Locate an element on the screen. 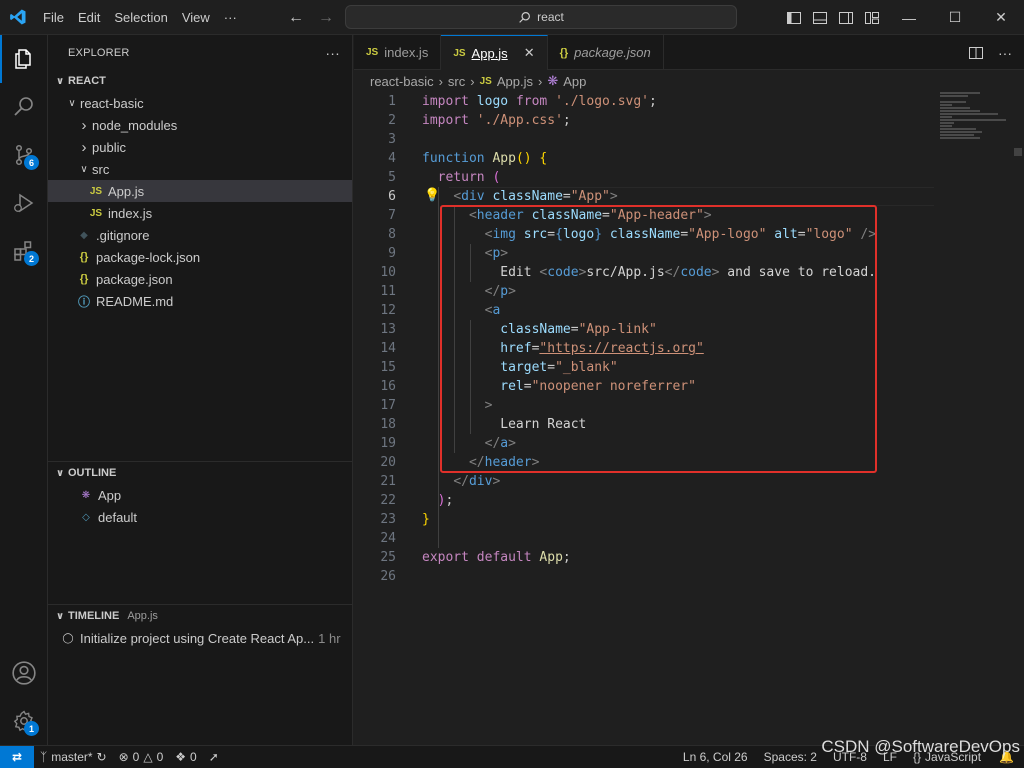  customize-layout-icon is located at coordinates (872, 18).